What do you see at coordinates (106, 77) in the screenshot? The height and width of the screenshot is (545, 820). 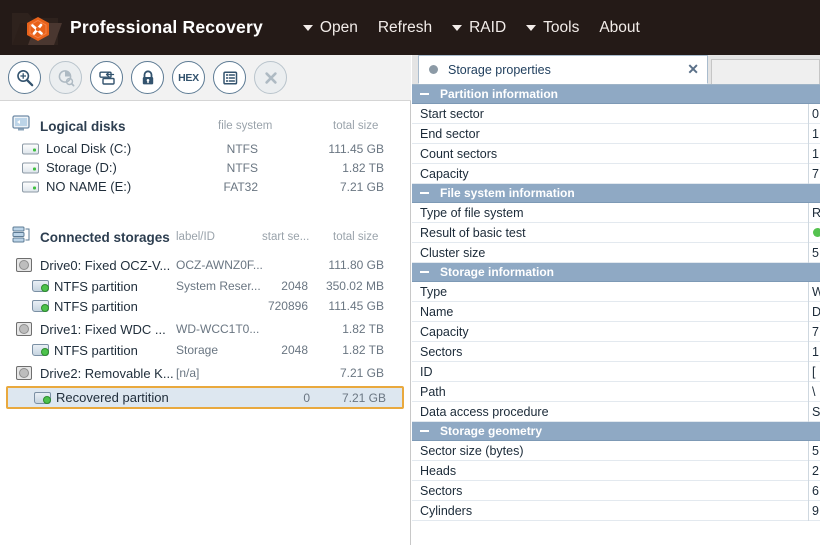 I see `disk-copy-icon` at bounding box center [106, 77].